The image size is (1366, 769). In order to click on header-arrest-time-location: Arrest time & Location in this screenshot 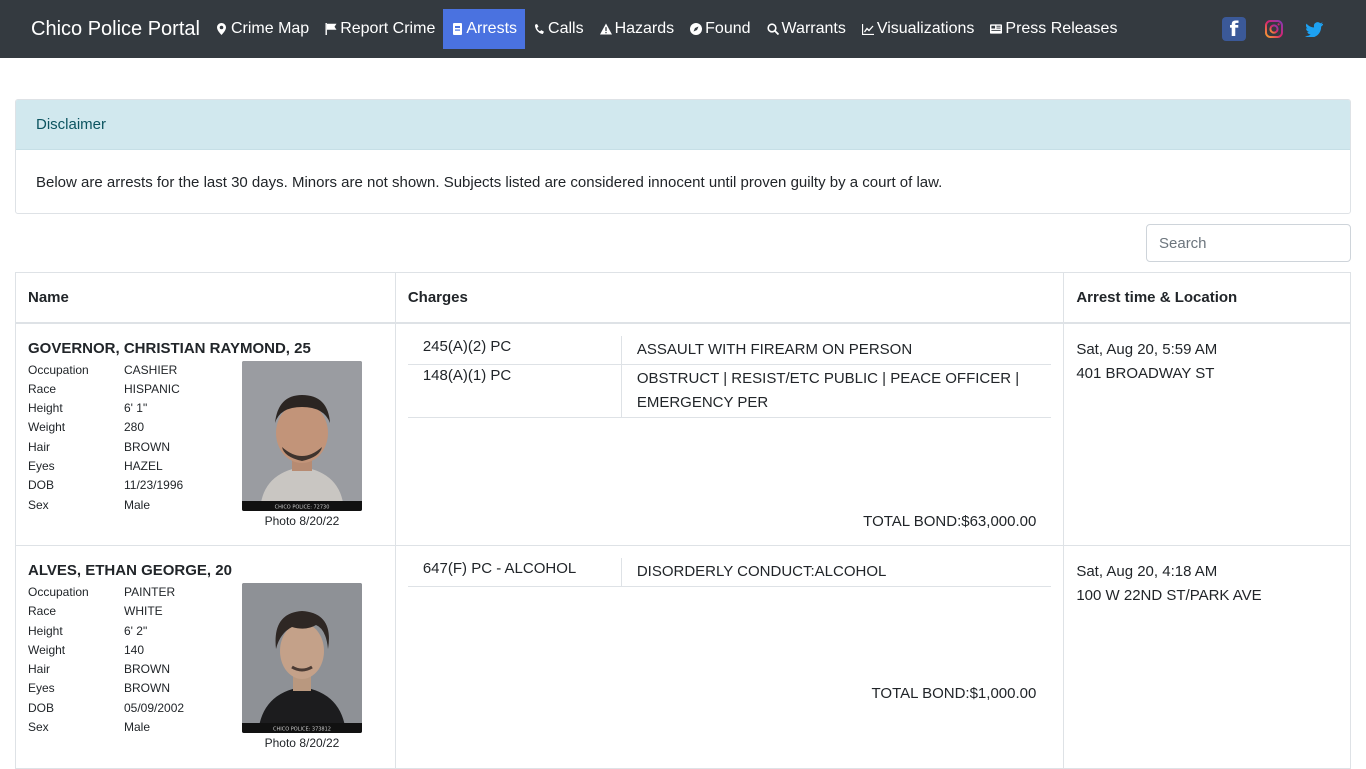, I will do `click(1207, 298)`.